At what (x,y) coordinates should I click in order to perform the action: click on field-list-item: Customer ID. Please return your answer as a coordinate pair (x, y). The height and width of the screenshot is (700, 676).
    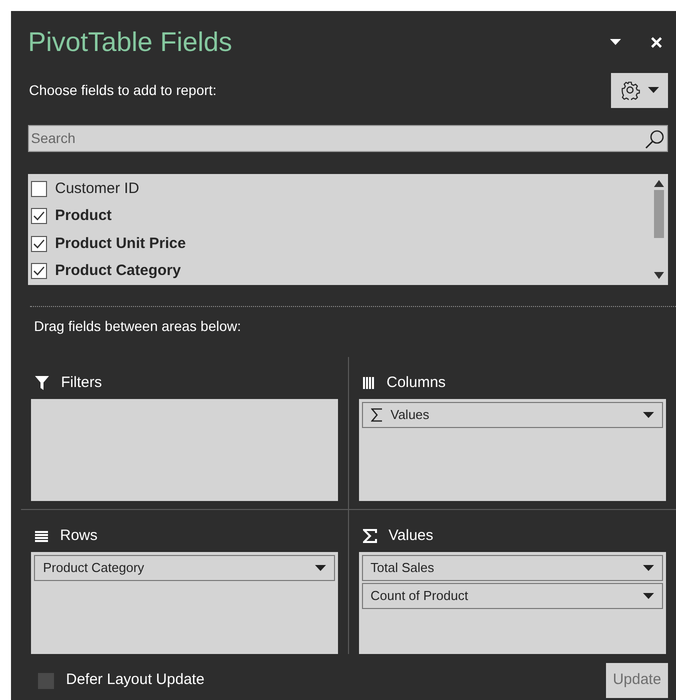
    Looking at the image, I should click on (339, 188).